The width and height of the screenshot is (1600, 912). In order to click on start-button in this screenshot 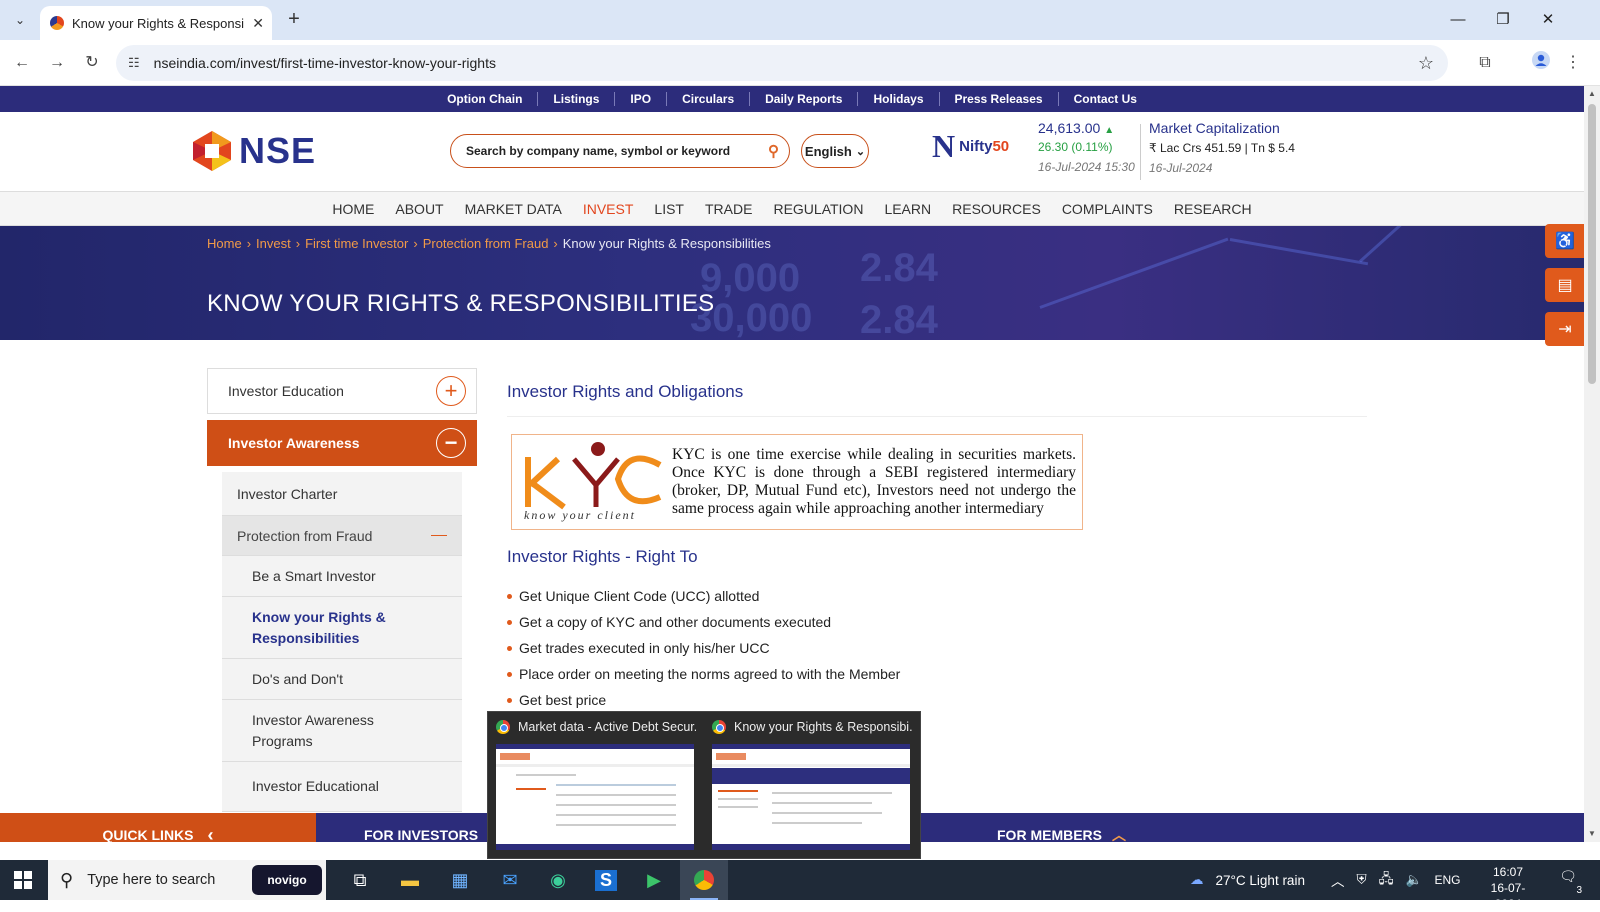, I will do `click(23, 880)`.